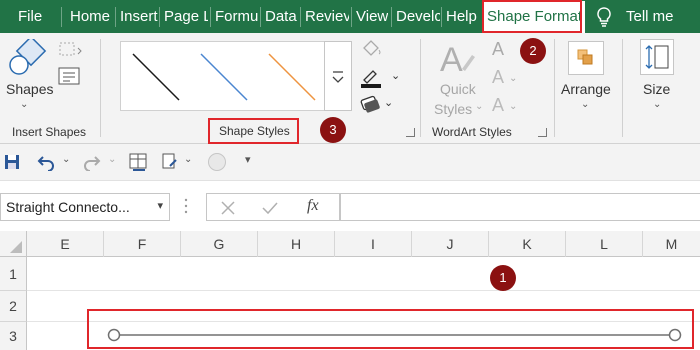 The height and width of the screenshot is (350, 700). Describe the element at coordinates (160, 205) in the screenshot. I see `chevron-down-icon: ▾` at that location.